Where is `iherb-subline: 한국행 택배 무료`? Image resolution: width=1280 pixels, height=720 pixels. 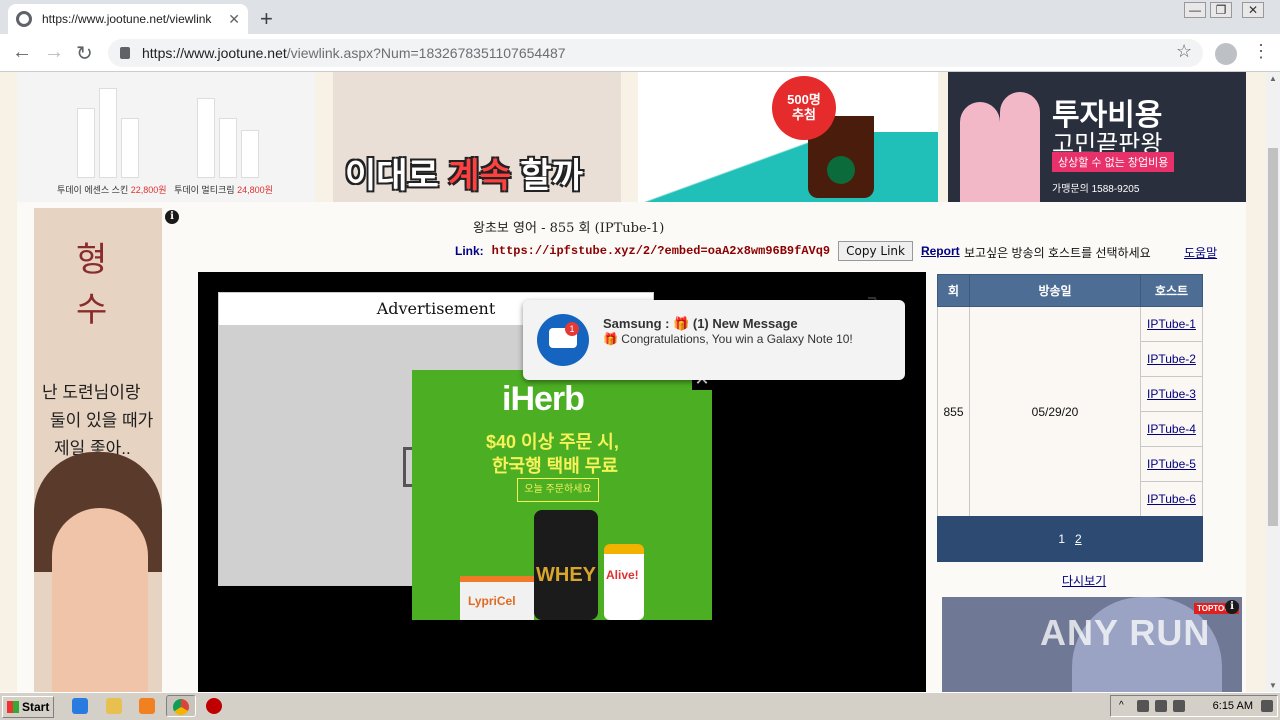
iherb-subline: 한국행 택배 무료 is located at coordinates (555, 466).